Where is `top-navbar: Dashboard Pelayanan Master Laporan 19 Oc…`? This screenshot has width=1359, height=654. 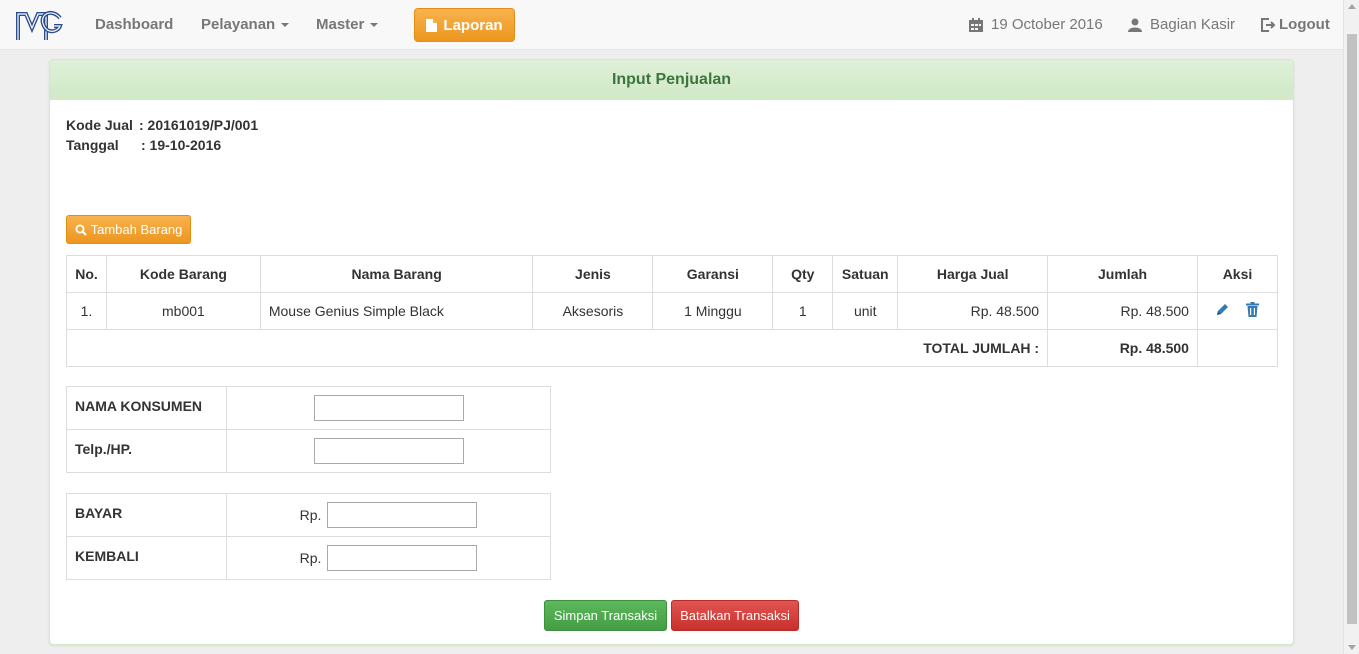 top-navbar: Dashboard Pelayanan Master Laporan 19 Oc… is located at coordinates (671, 25).